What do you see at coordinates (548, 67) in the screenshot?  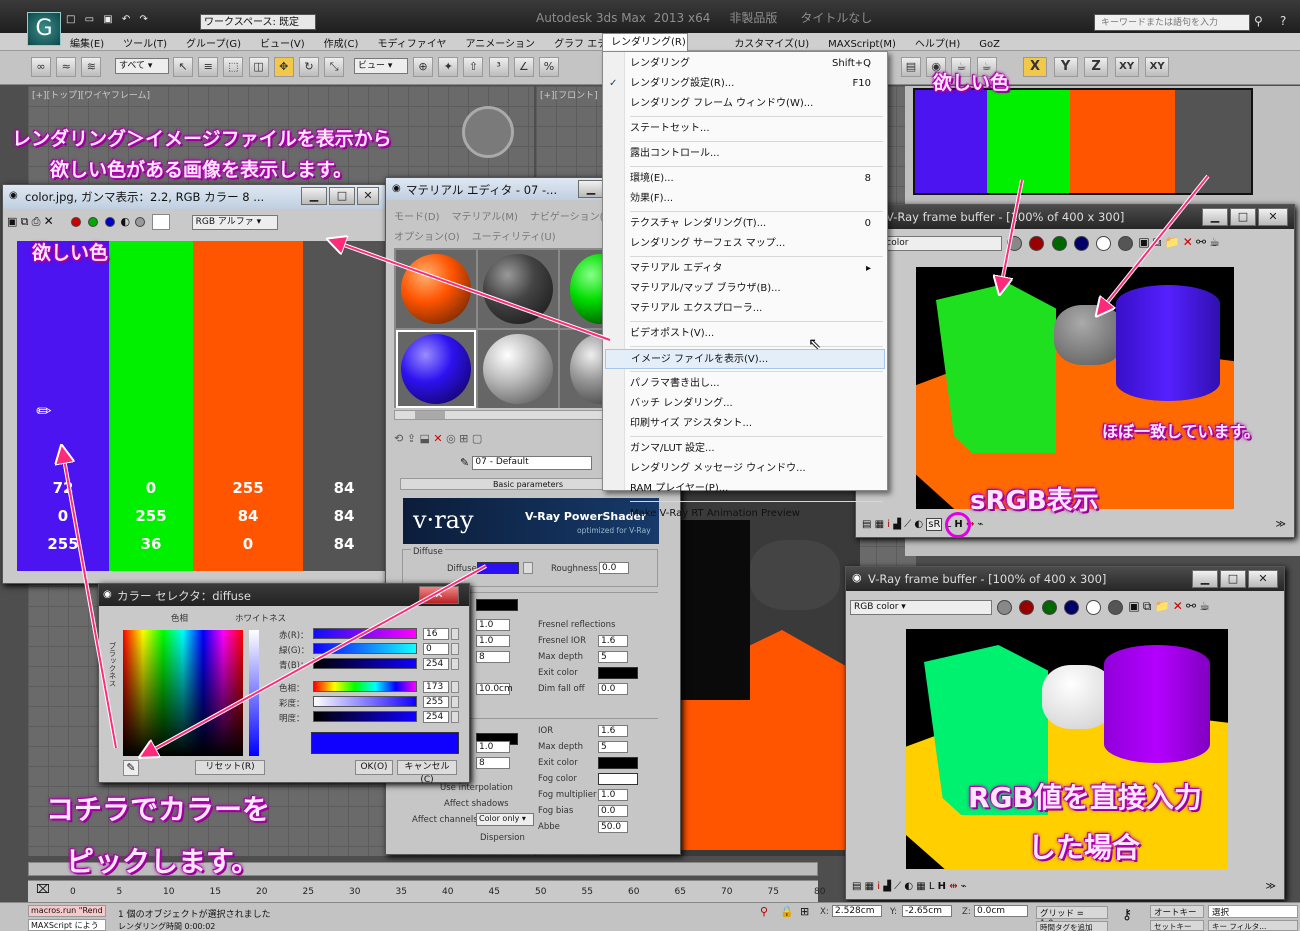 I see `percent-snap-icon: %` at bounding box center [548, 67].